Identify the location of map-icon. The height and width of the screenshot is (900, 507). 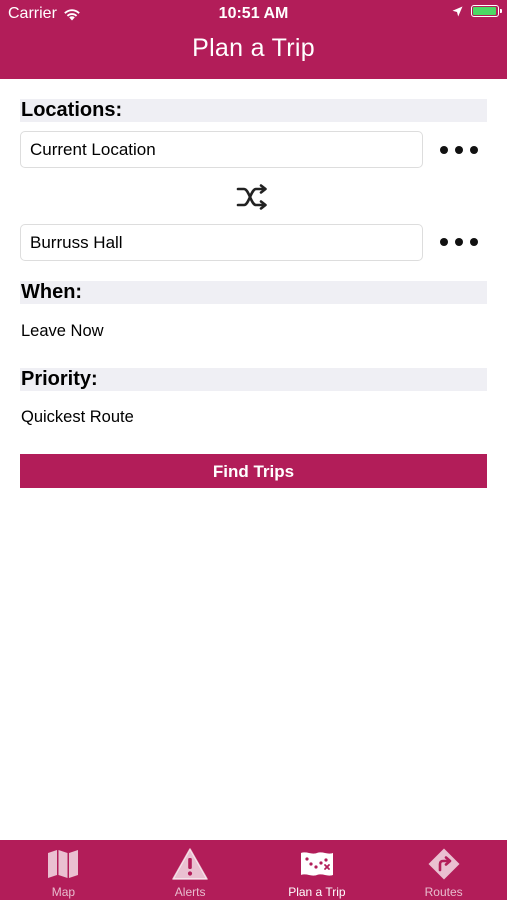
(63, 864).